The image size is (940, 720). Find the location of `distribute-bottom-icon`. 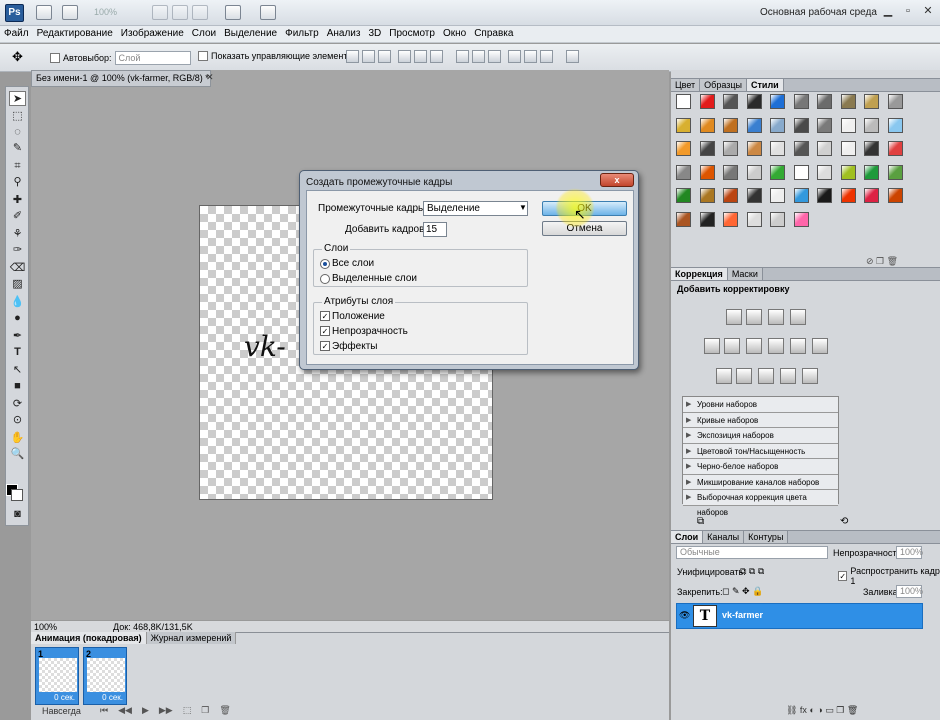

distribute-bottom-icon is located at coordinates (494, 56).